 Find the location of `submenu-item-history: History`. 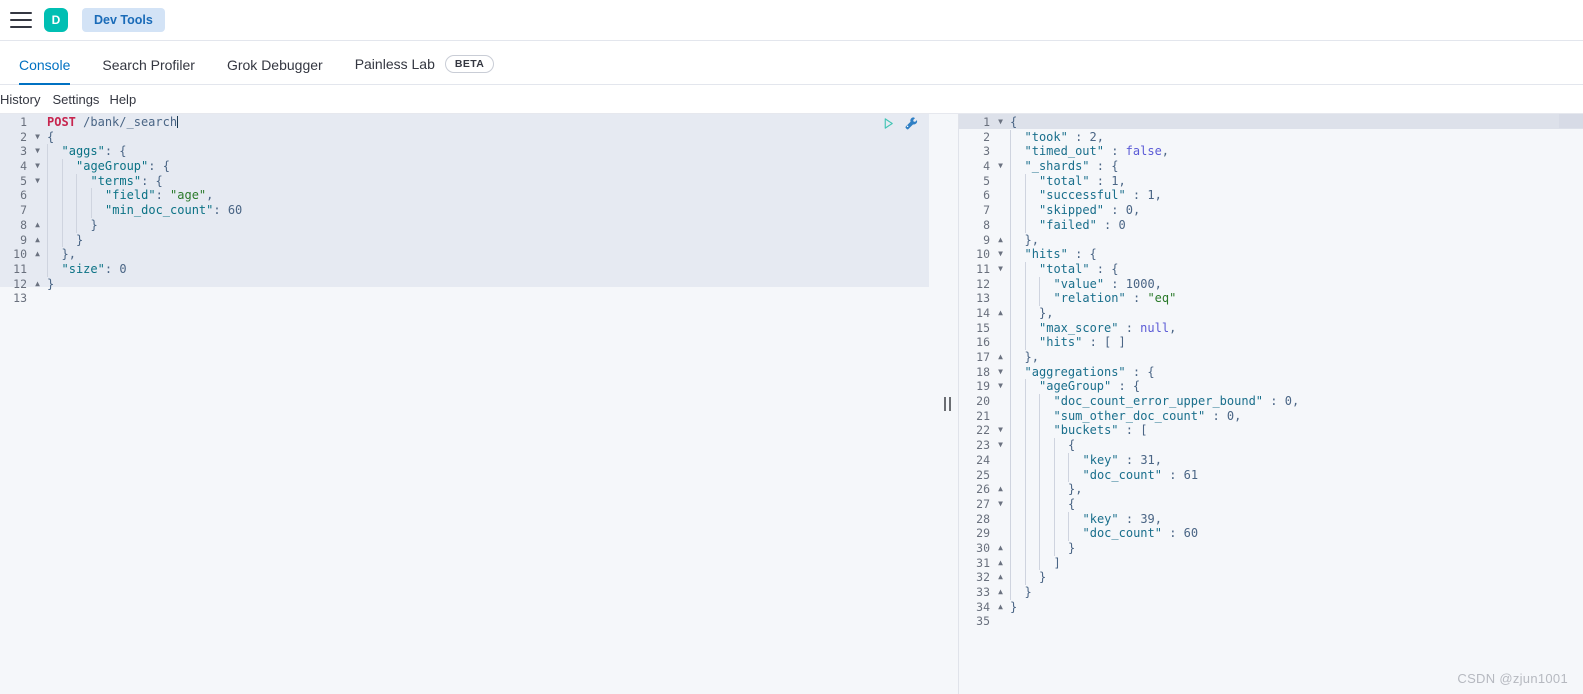

submenu-item-history: History is located at coordinates (26, 99).